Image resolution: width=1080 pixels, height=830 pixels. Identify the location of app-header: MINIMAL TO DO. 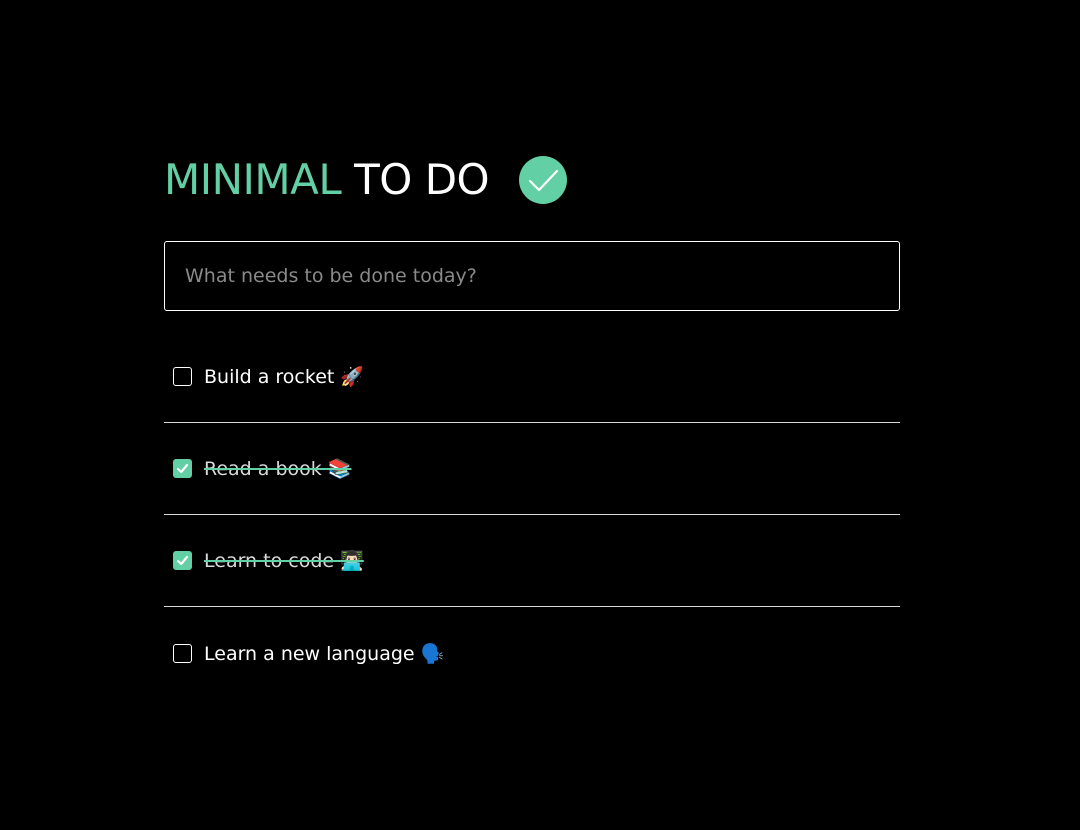
(532, 180).